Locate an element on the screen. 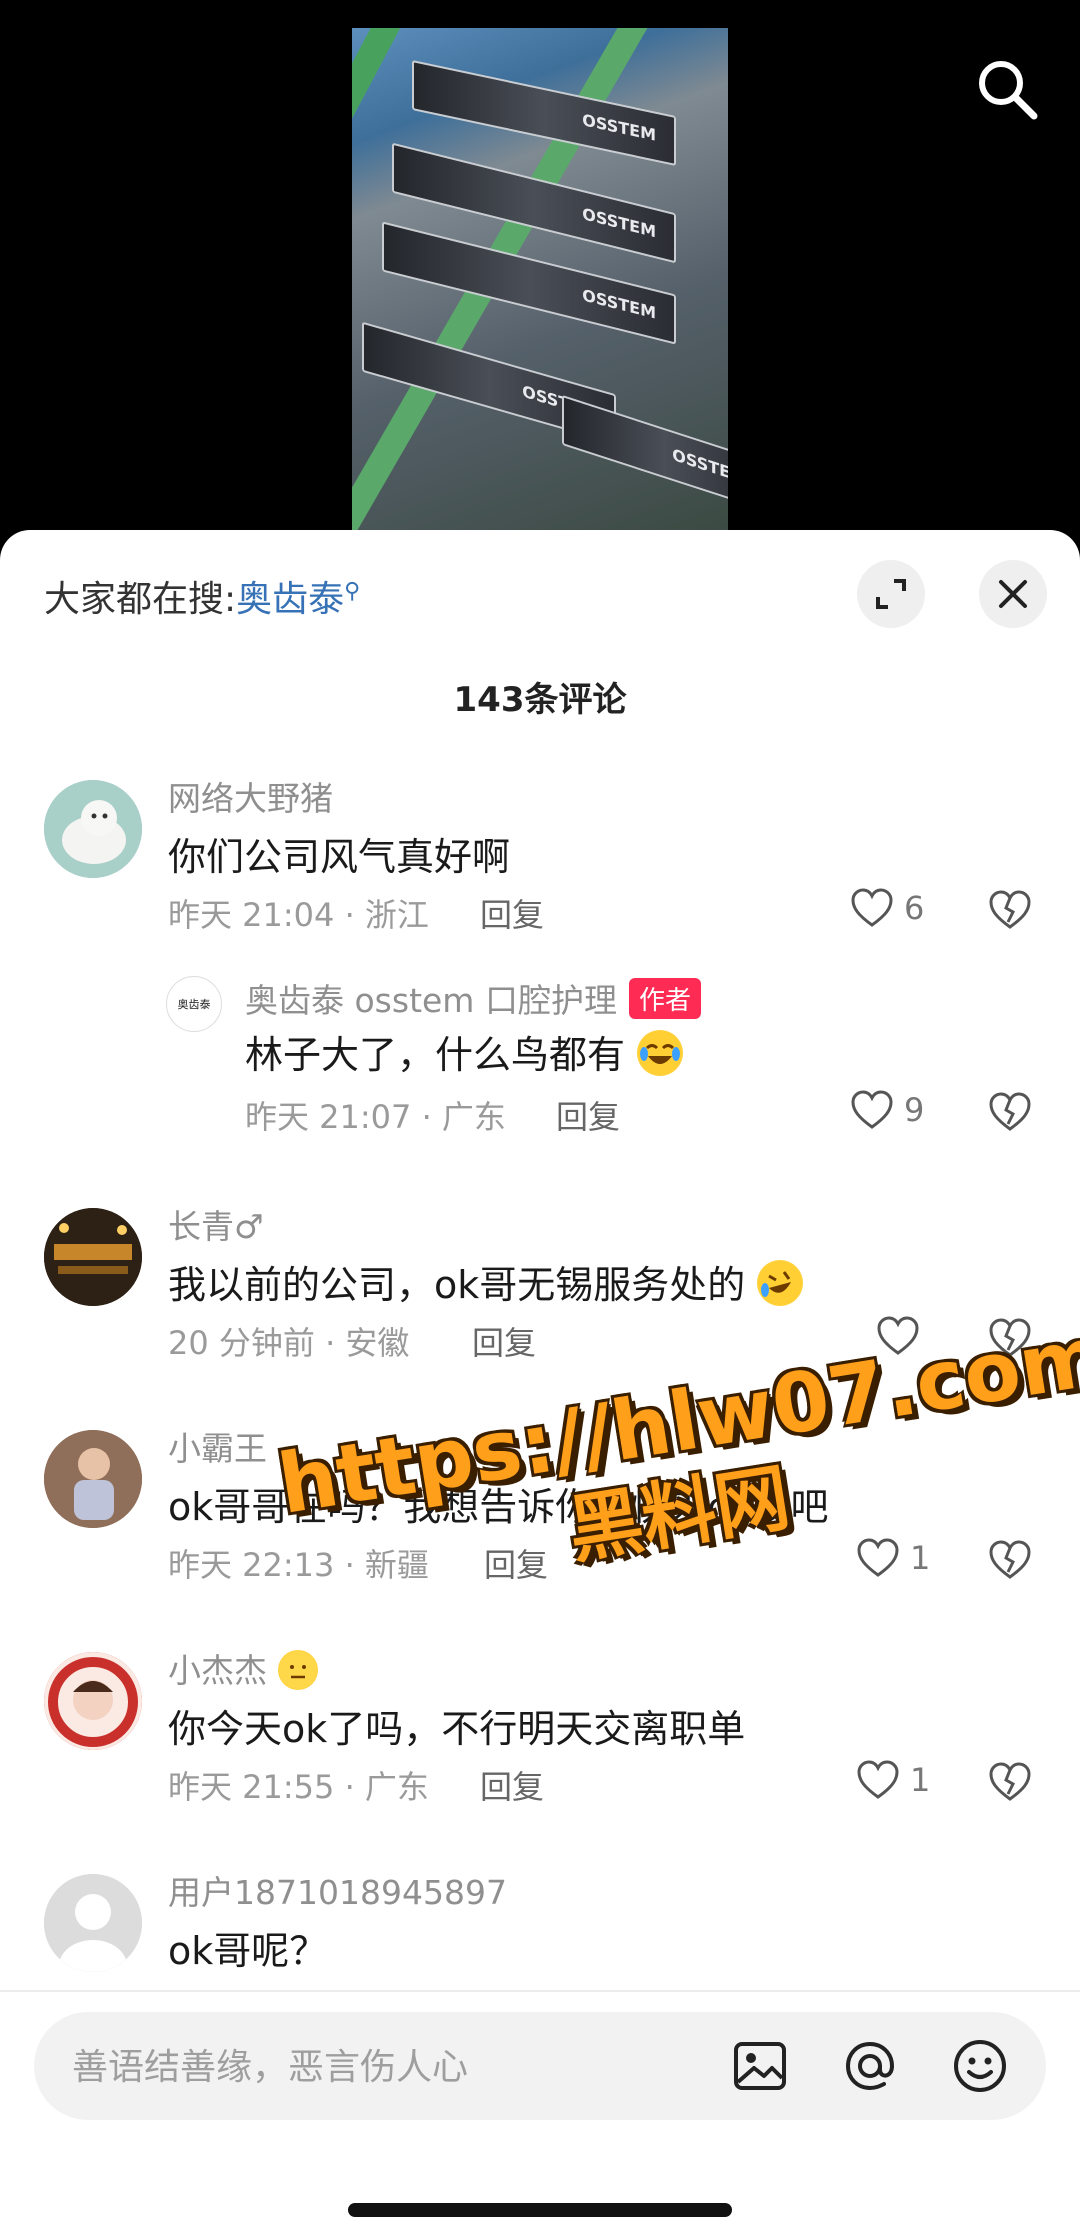 This screenshot has width=1080, height=2237. cat-avatar-image is located at coordinates (93, 829).